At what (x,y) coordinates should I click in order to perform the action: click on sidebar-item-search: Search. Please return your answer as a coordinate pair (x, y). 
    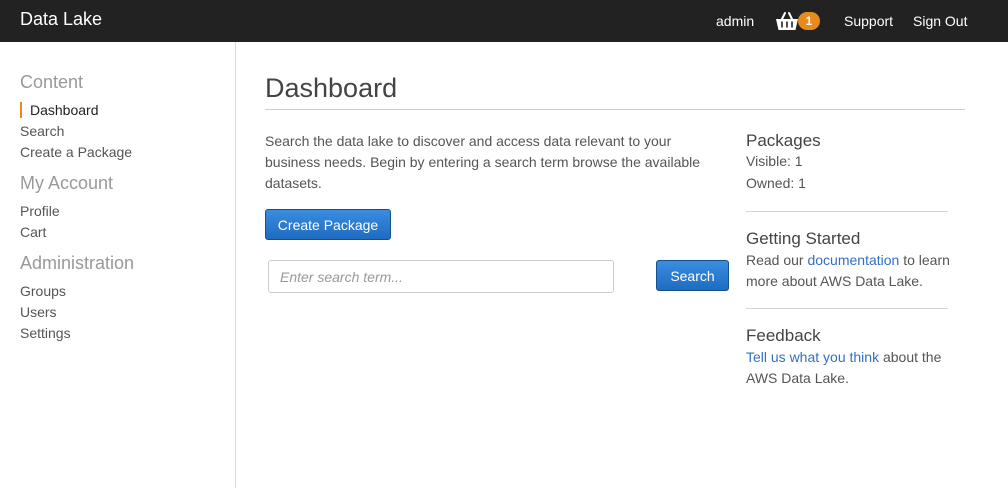
    Looking at the image, I should click on (42, 131).